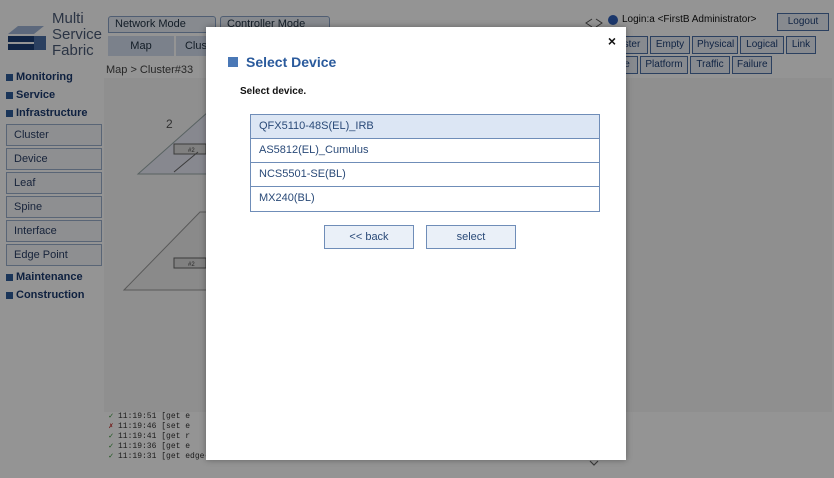 The height and width of the screenshot is (478, 834). Describe the element at coordinates (273, 91) in the screenshot. I see `dialog-instruction: Select device.` at that location.